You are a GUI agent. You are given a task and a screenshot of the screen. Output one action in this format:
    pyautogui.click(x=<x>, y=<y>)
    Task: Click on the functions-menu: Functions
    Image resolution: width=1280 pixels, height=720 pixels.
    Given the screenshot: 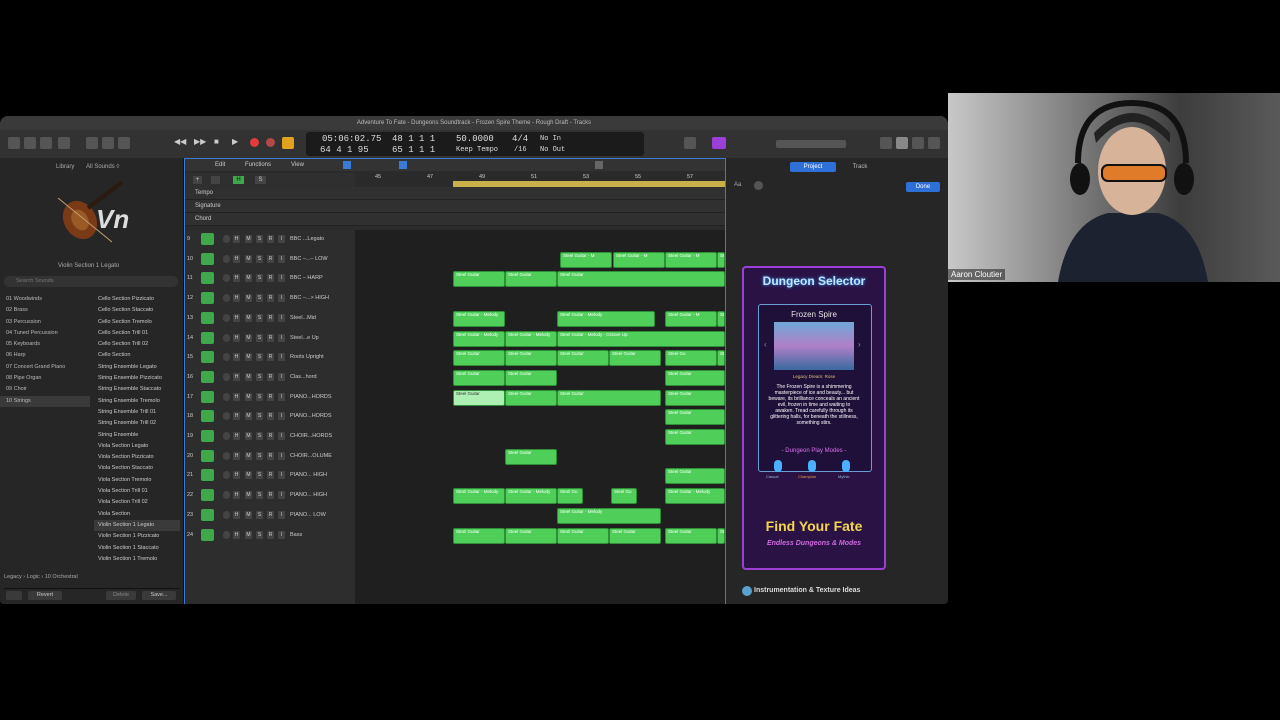 What is the action you would take?
    pyautogui.click(x=258, y=165)
    